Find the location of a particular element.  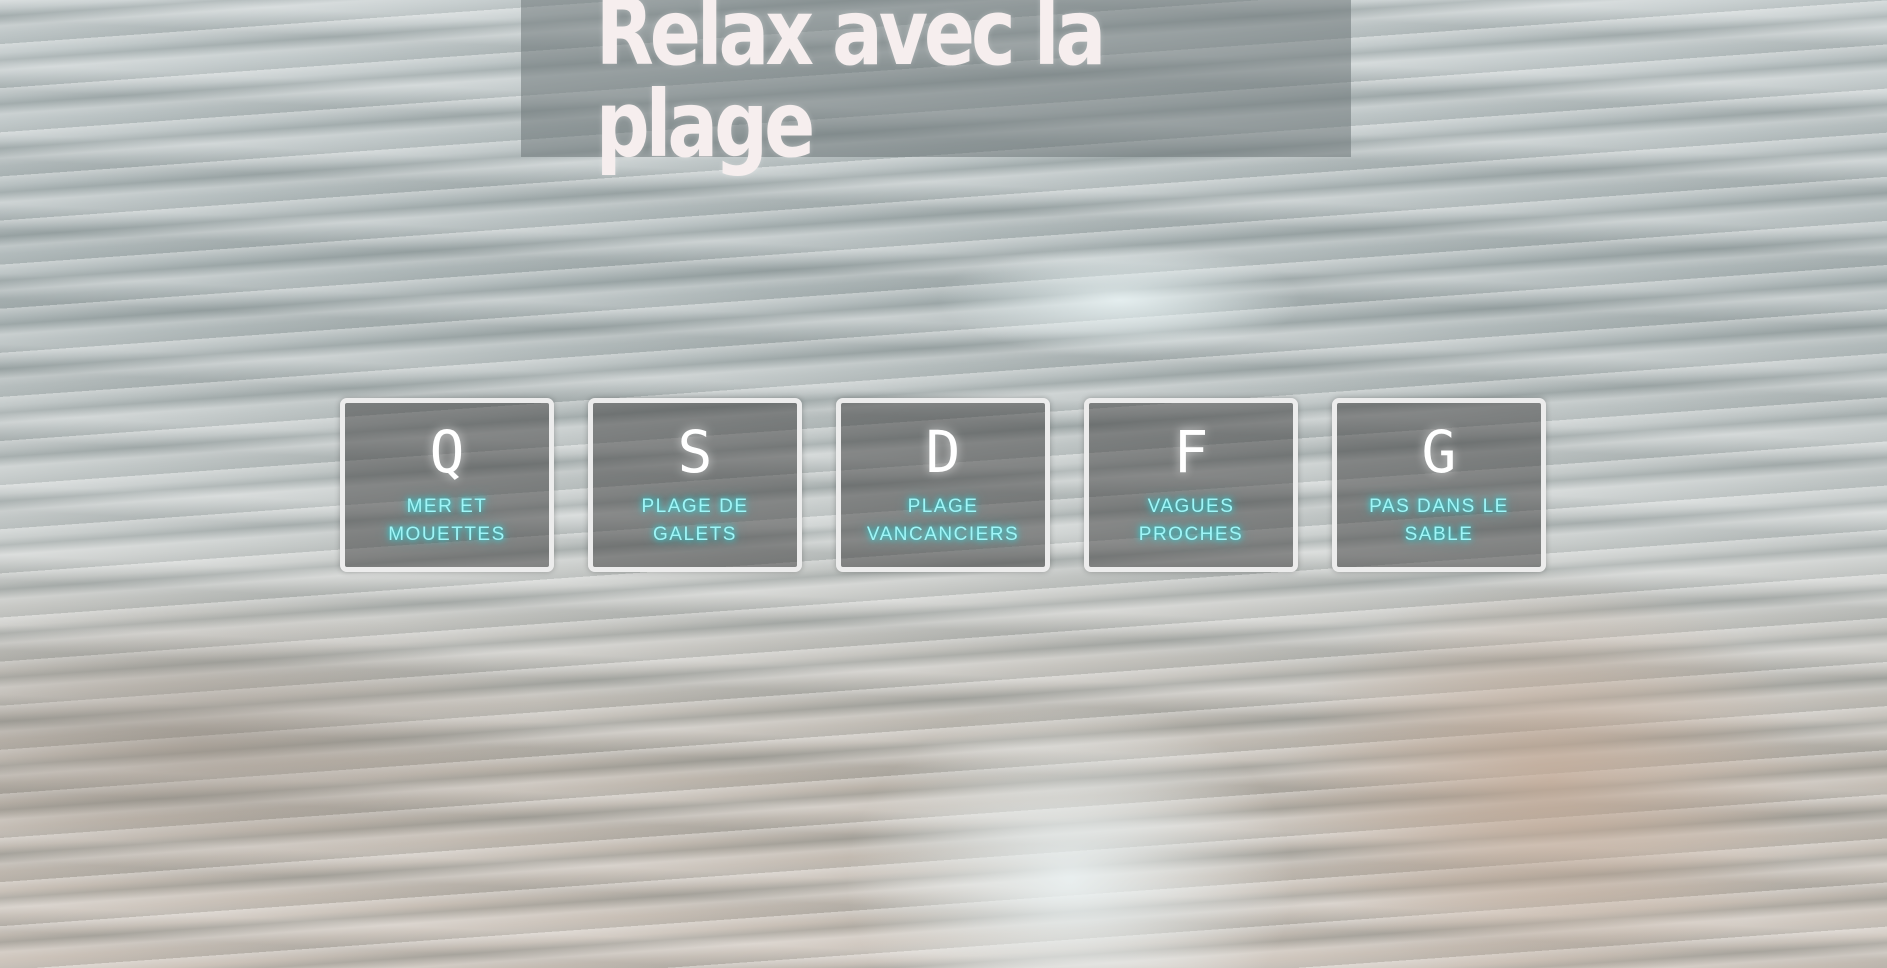

key-letter: G is located at coordinates (1439, 452).